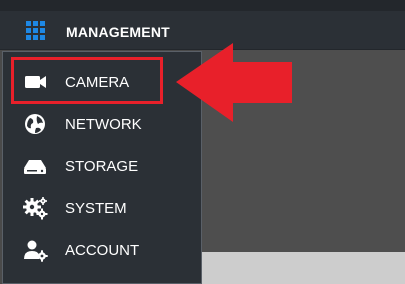  I want to click on menu-item-storage: STORAGE, so click(101, 166).